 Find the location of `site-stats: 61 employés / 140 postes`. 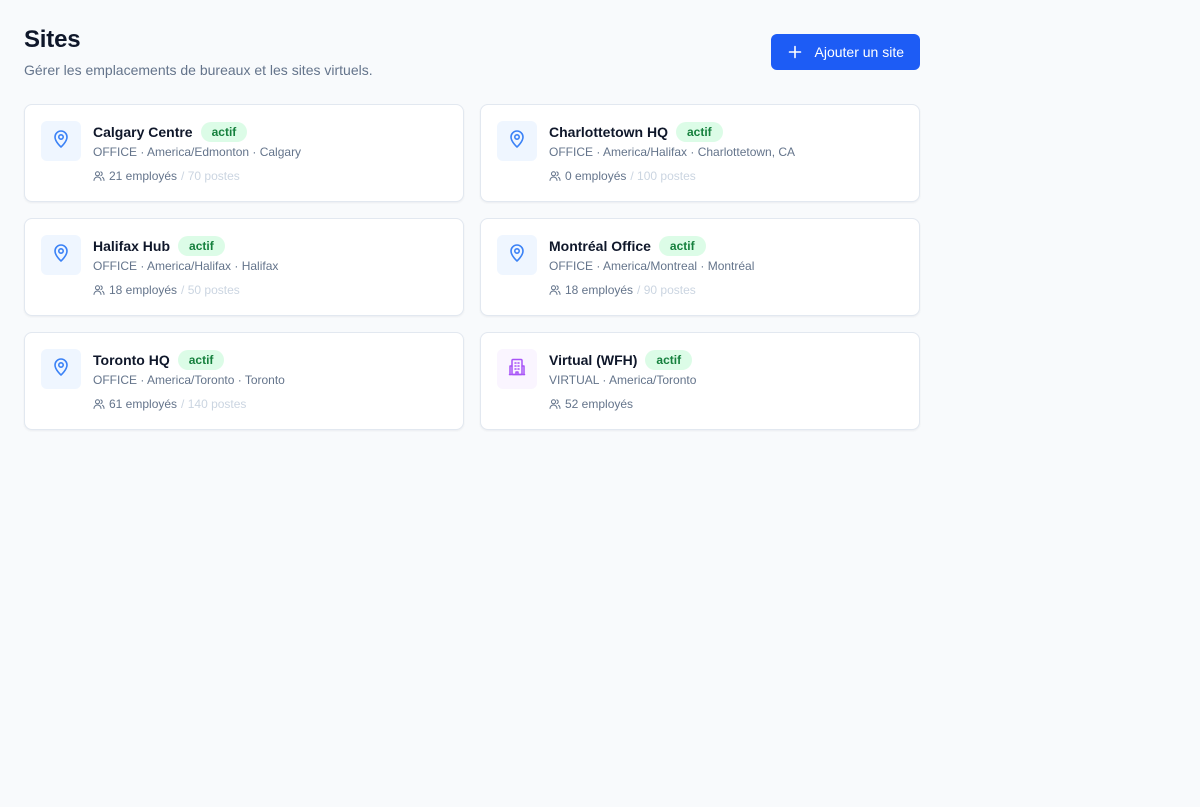

site-stats: 61 employés / 140 postes is located at coordinates (189, 404).